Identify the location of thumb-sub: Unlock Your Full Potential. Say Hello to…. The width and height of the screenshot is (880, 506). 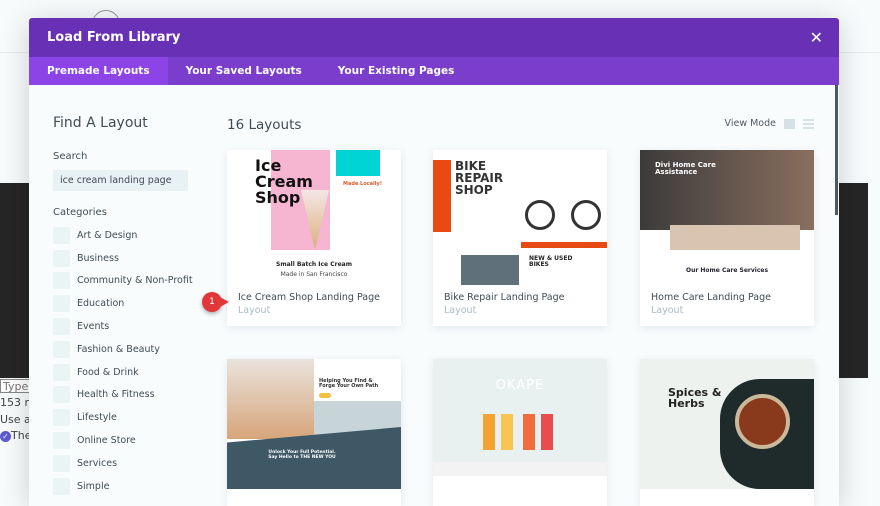
(302, 455).